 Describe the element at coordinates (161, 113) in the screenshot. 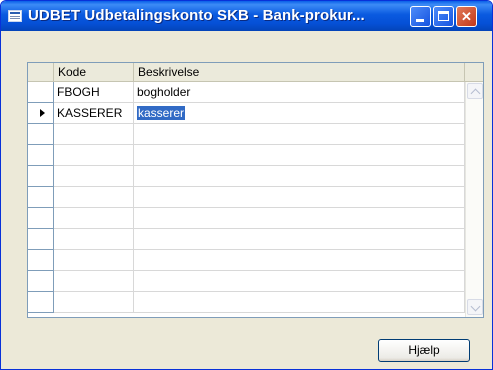

I see `selected-text: kasserer` at that location.